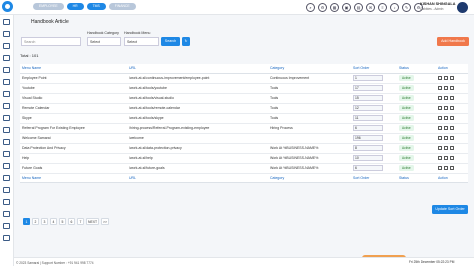 The height and width of the screenshot is (266, 474). Describe the element at coordinates (368, 78) in the screenshot. I see `sort-order-input: 1` at that location.